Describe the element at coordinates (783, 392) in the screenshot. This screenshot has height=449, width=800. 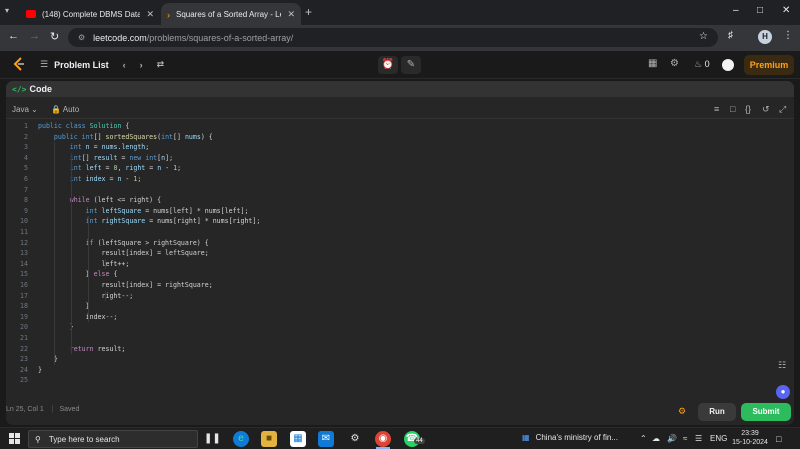
I see `assistant-bot-icon: ●` at that location.